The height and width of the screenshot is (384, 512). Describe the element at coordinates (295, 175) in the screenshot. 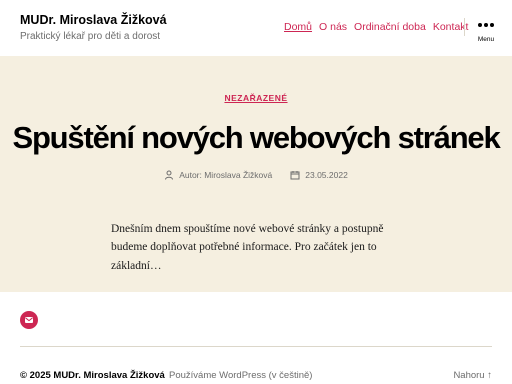

I see `calendar-icon` at that location.